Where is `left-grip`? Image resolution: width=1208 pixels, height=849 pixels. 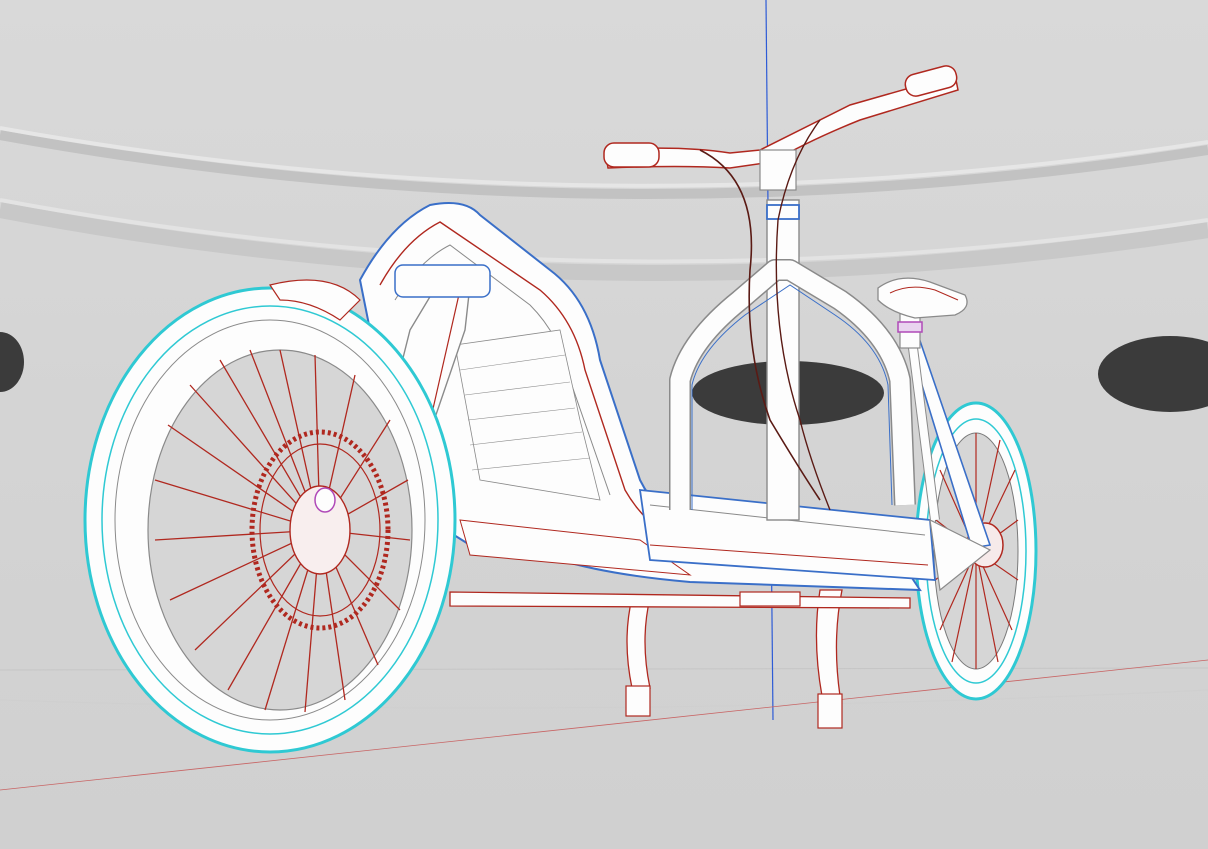 left-grip is located at coordinates (631, 155).